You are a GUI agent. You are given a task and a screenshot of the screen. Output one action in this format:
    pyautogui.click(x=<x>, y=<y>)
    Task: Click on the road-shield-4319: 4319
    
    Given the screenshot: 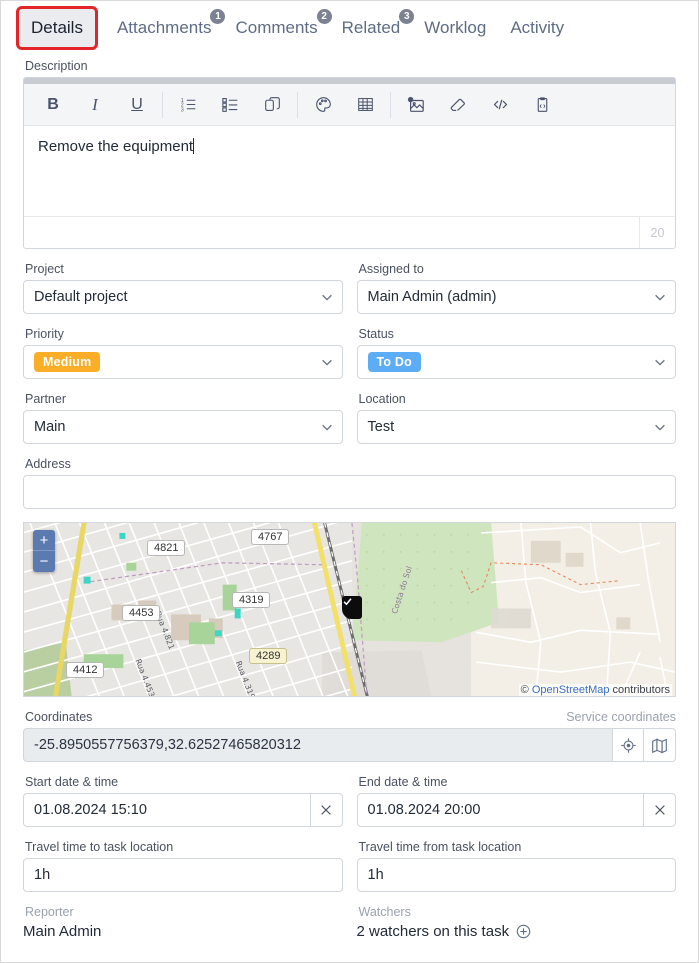 What is the action you would take?
    pyautogui.click(x=251, y=600)
    